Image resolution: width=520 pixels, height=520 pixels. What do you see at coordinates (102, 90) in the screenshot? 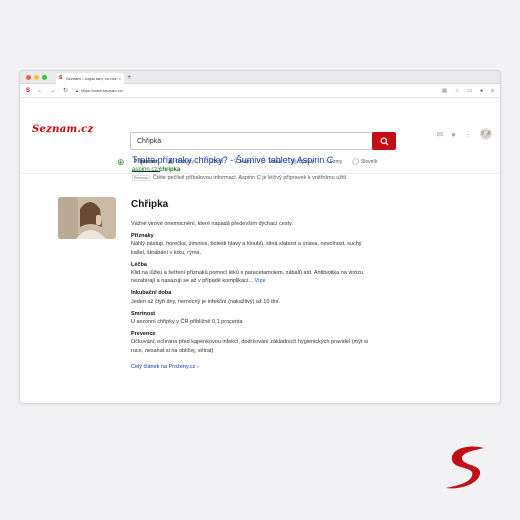
I see `url-text: https://www.seznam.cz/` at bounding box center [102, 90].